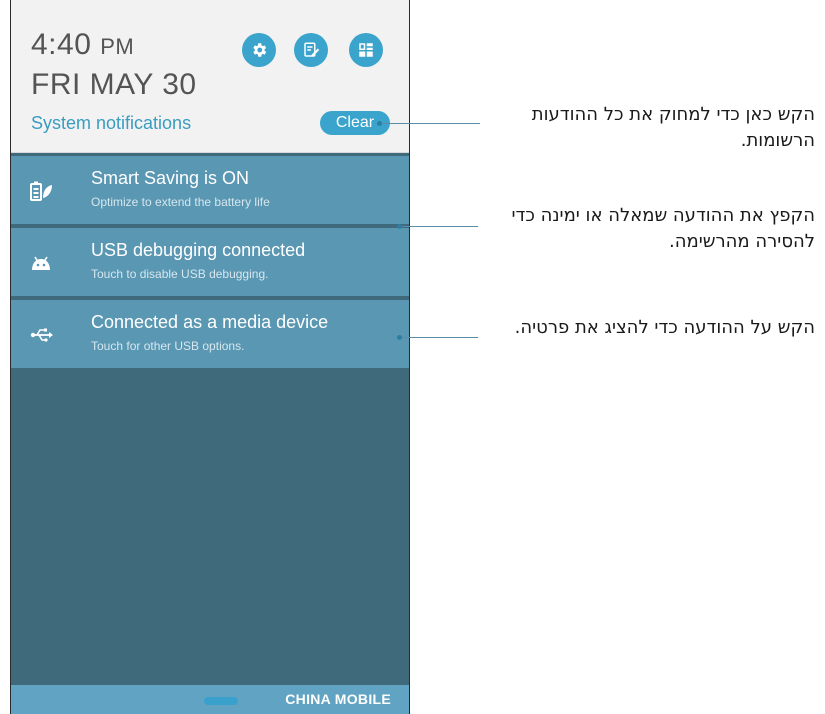 Image resolution: width=825 pixels, height=714 pixels. Describe the element at coordinates (41, 191) in the screenshot. I see `battery-leaf-icon` at that location.